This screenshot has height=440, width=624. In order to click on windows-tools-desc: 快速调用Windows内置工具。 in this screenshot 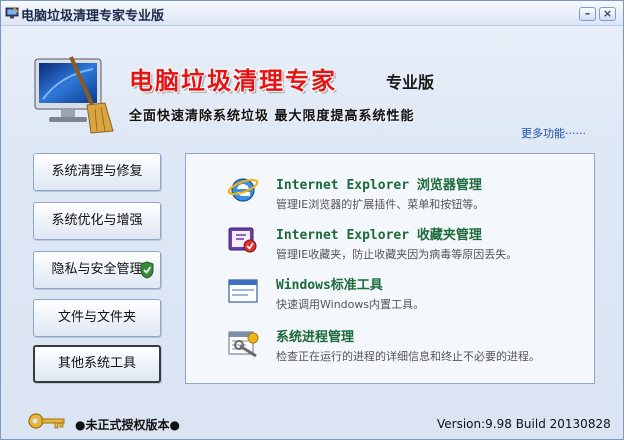, I will do `click(350, 304)`.